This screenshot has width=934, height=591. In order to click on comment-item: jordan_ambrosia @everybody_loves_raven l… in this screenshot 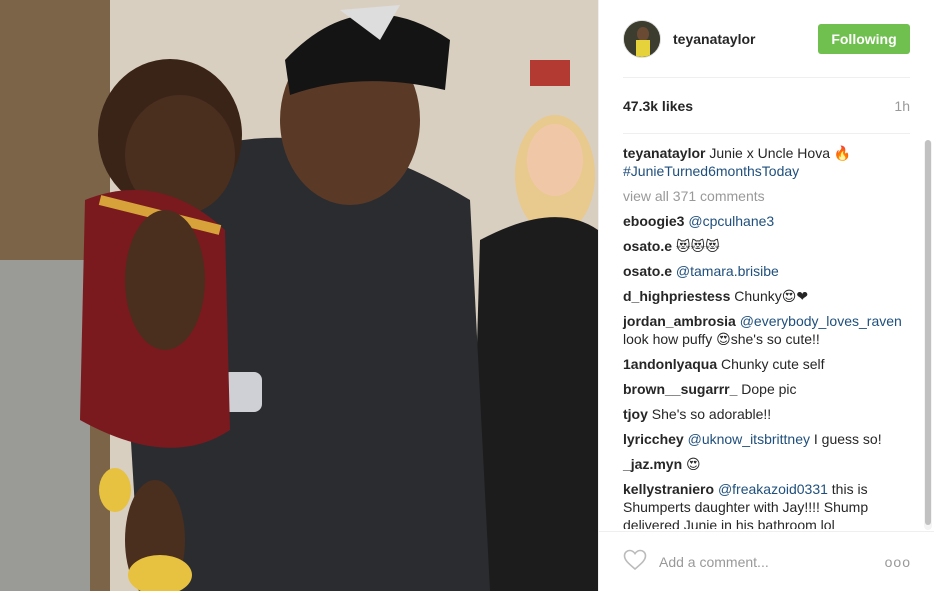, I will do `click(766, 330)`.